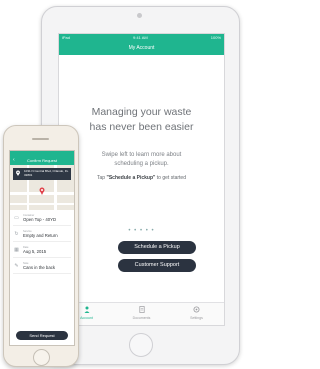 The image size is (320, 369). I want to click on status-time: 9:41 AM, so click(140, 37).